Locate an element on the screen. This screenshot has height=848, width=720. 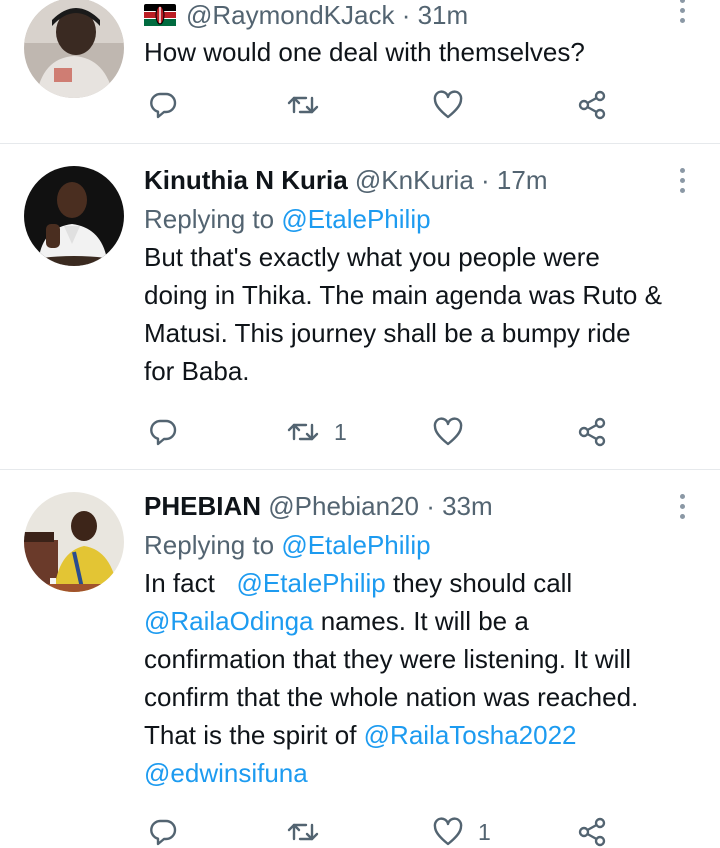
tweet-text-line: In fact @EtalePhilip they should call is located at coordinates (412, 583).